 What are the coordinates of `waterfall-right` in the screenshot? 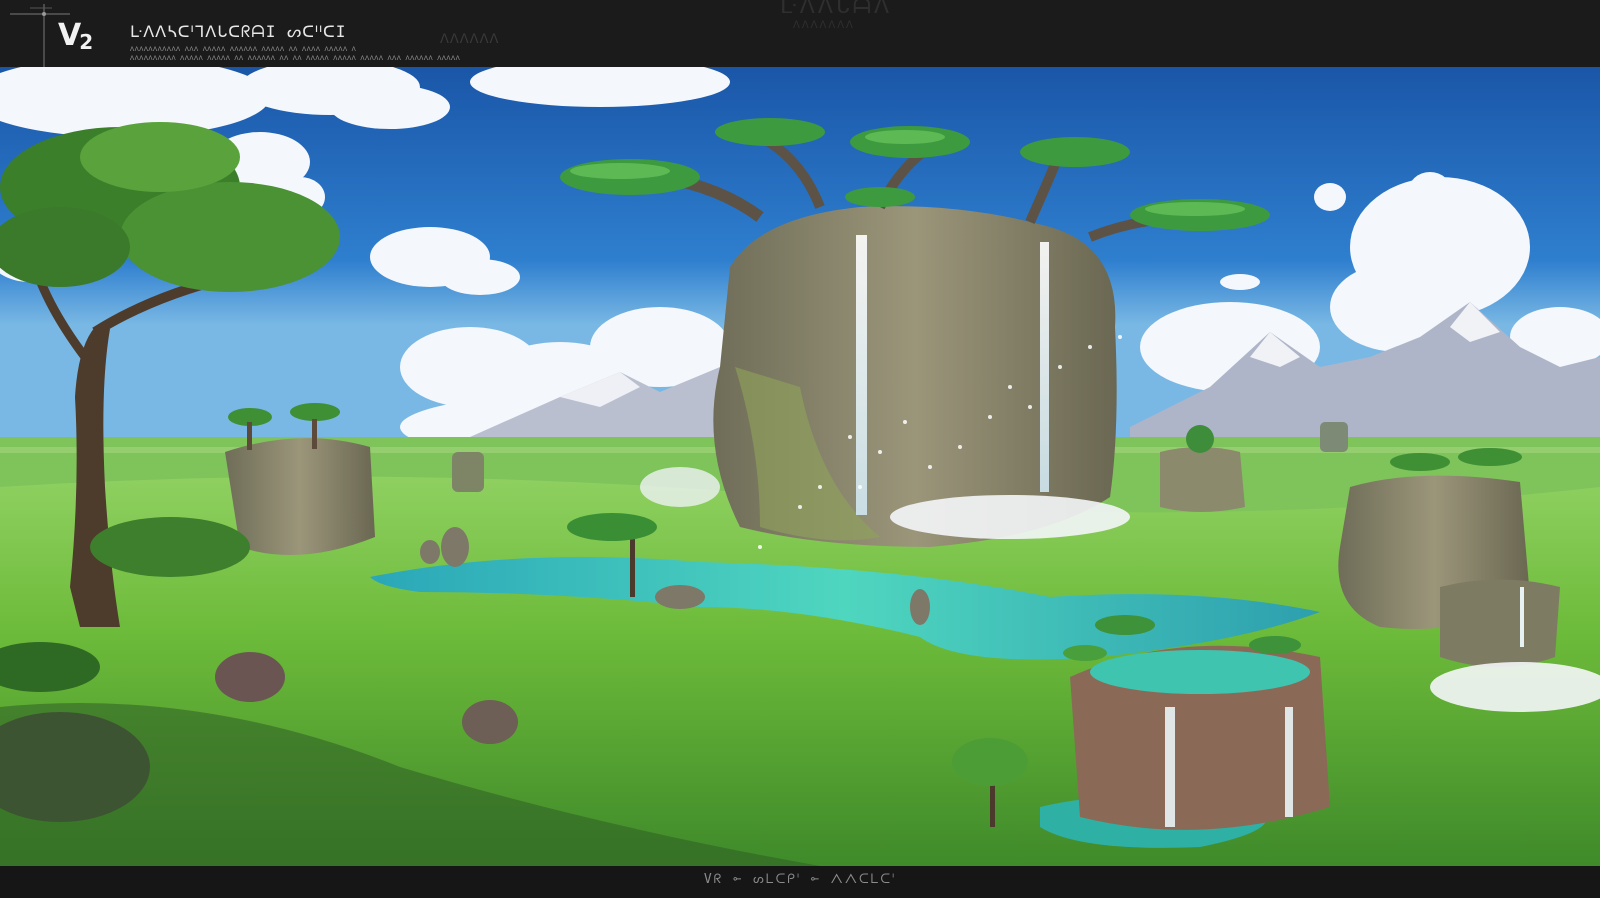 It's located at (1044, 367).